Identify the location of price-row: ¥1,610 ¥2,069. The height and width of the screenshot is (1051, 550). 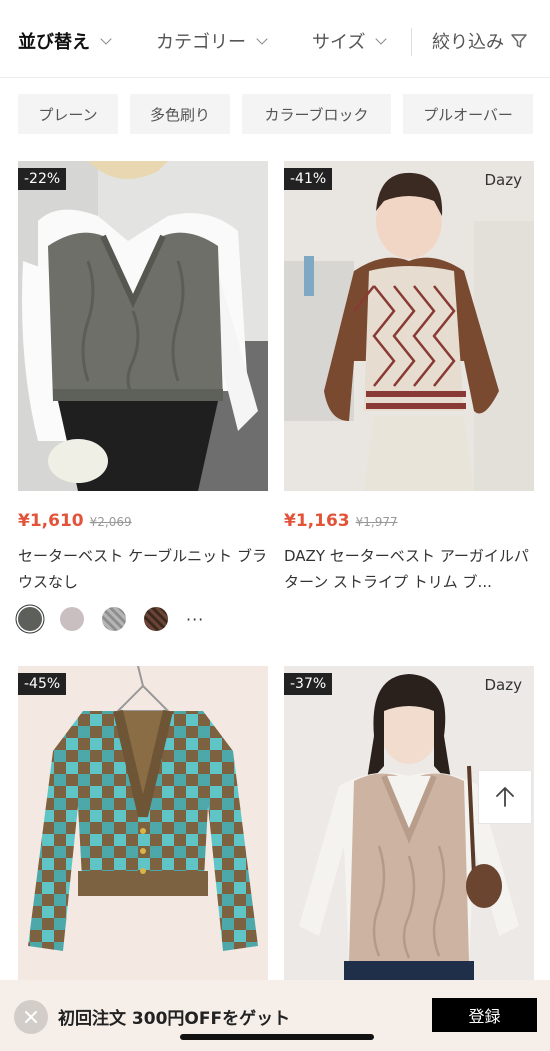
(75, 521).